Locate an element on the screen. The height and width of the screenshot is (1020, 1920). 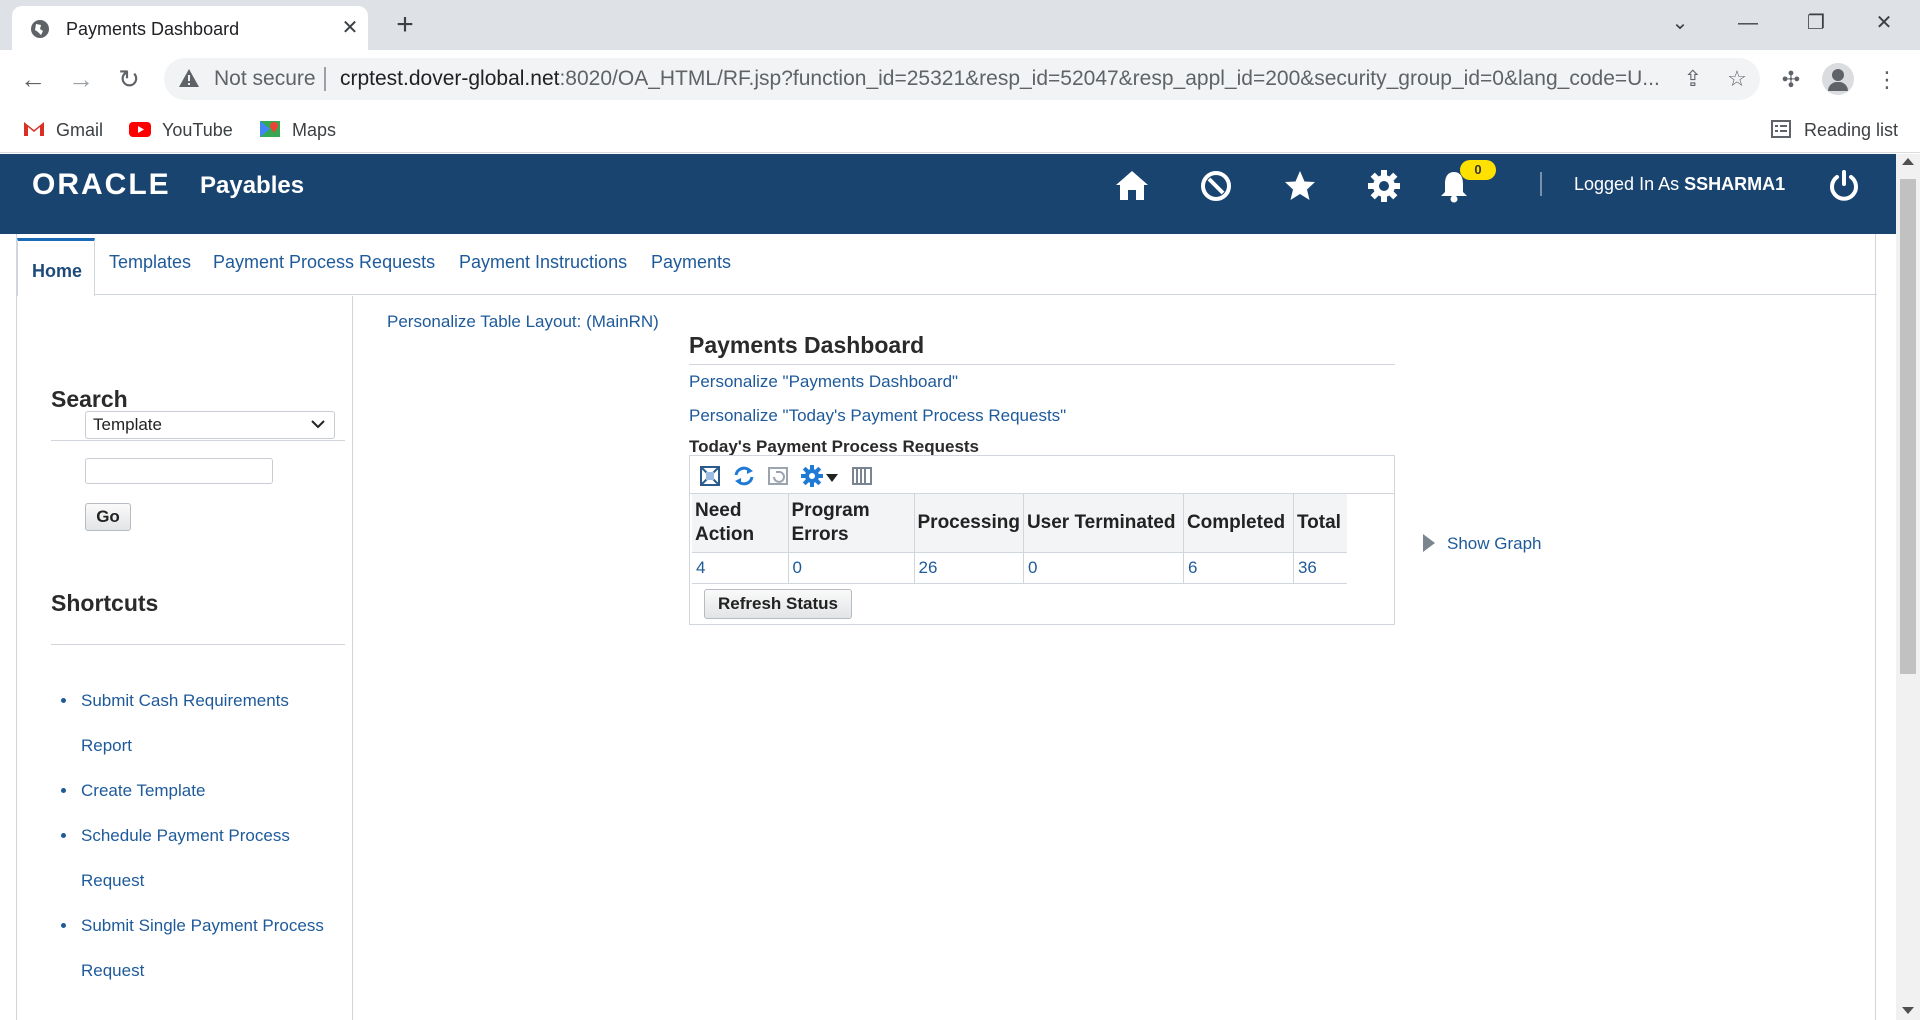
bookmark-youtube: YouTube is located at coordinates (180, 130).